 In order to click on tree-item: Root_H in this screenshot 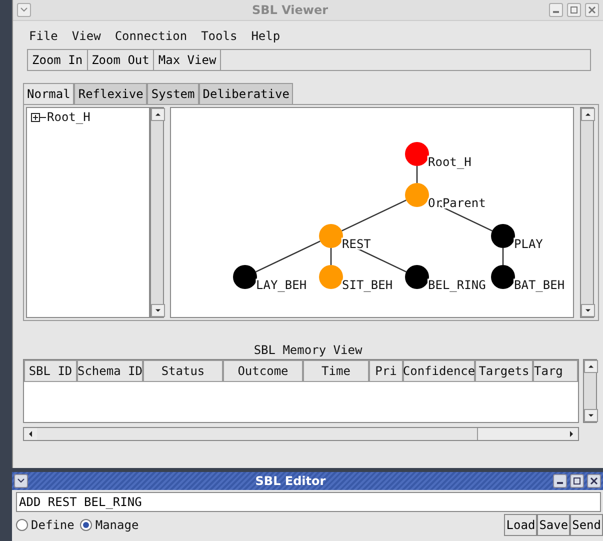, I will do `click(68, 117)`.